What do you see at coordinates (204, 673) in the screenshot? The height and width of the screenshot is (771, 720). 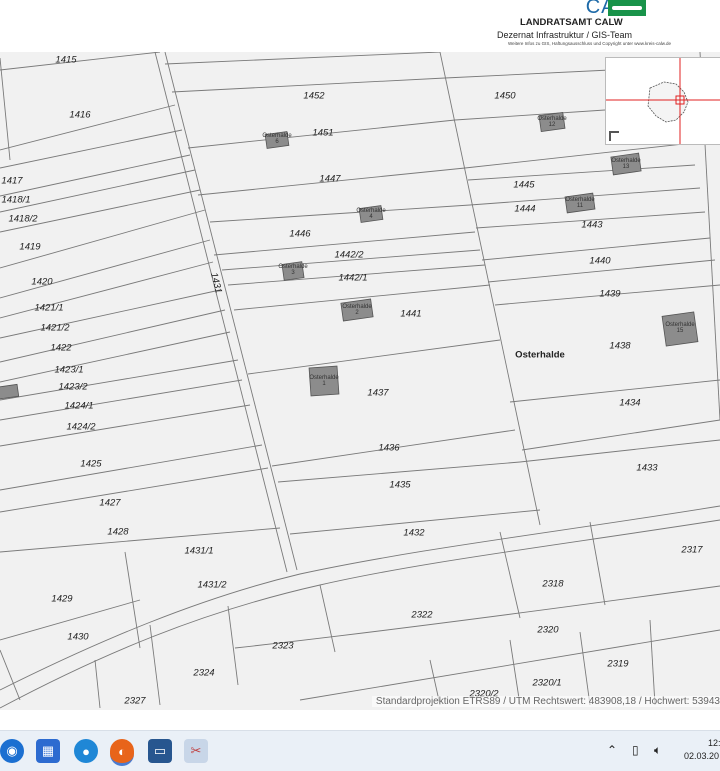 I see `parcel-label: 2324` at bounding box center [204, 673].